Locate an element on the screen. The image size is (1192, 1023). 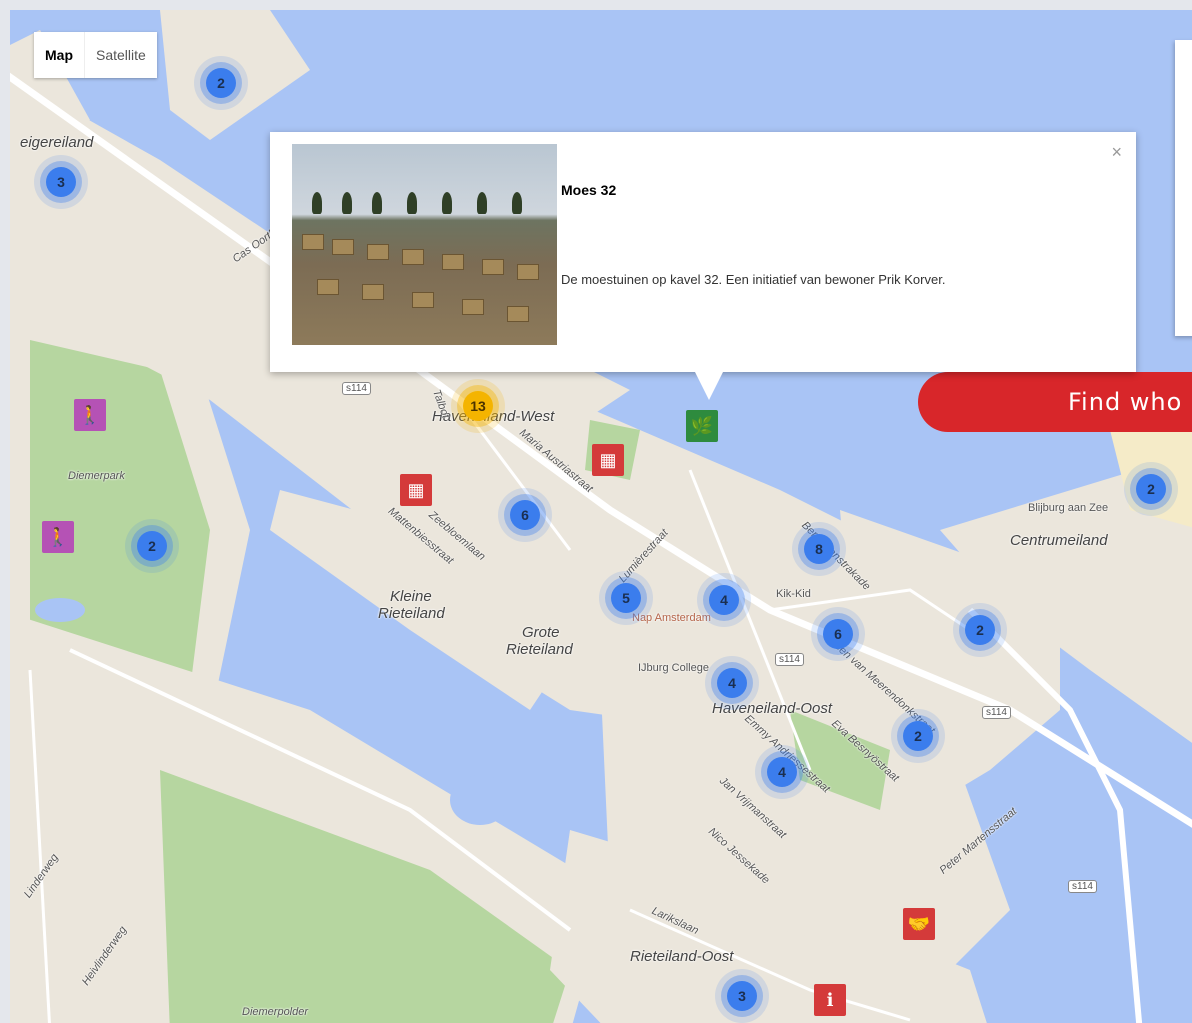
area-label-kleine-1: Kleine is located at coordinates (411, 596).